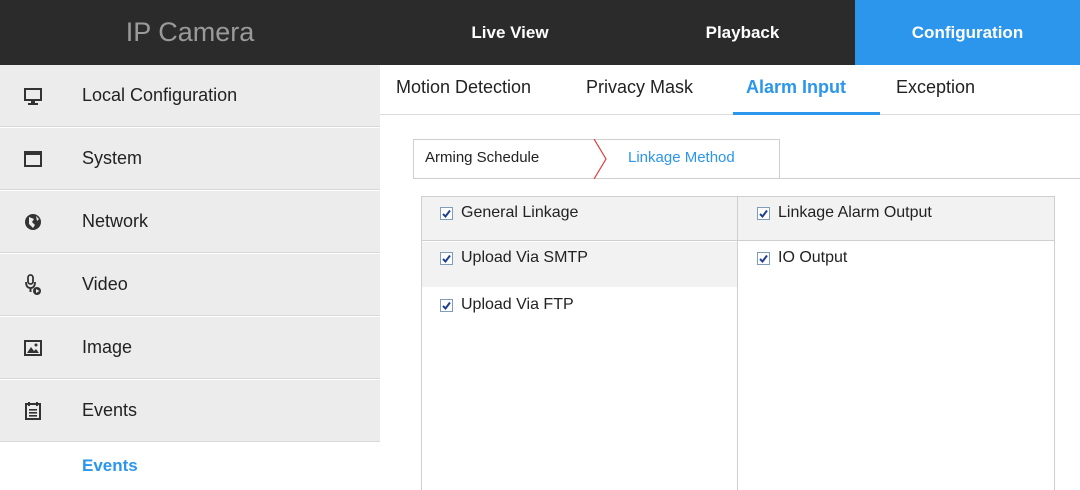 This screenshot has width=1080, height=490. Describe the element at coordinates (190, 159) in the screenshot. I see `sidebar-item-system: System` at that location.